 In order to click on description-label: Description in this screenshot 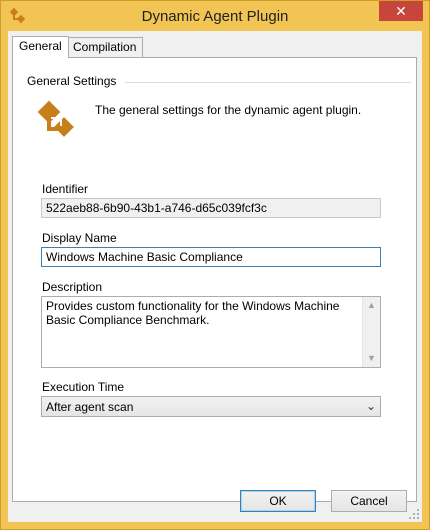, I will do `click(72, 287)`.